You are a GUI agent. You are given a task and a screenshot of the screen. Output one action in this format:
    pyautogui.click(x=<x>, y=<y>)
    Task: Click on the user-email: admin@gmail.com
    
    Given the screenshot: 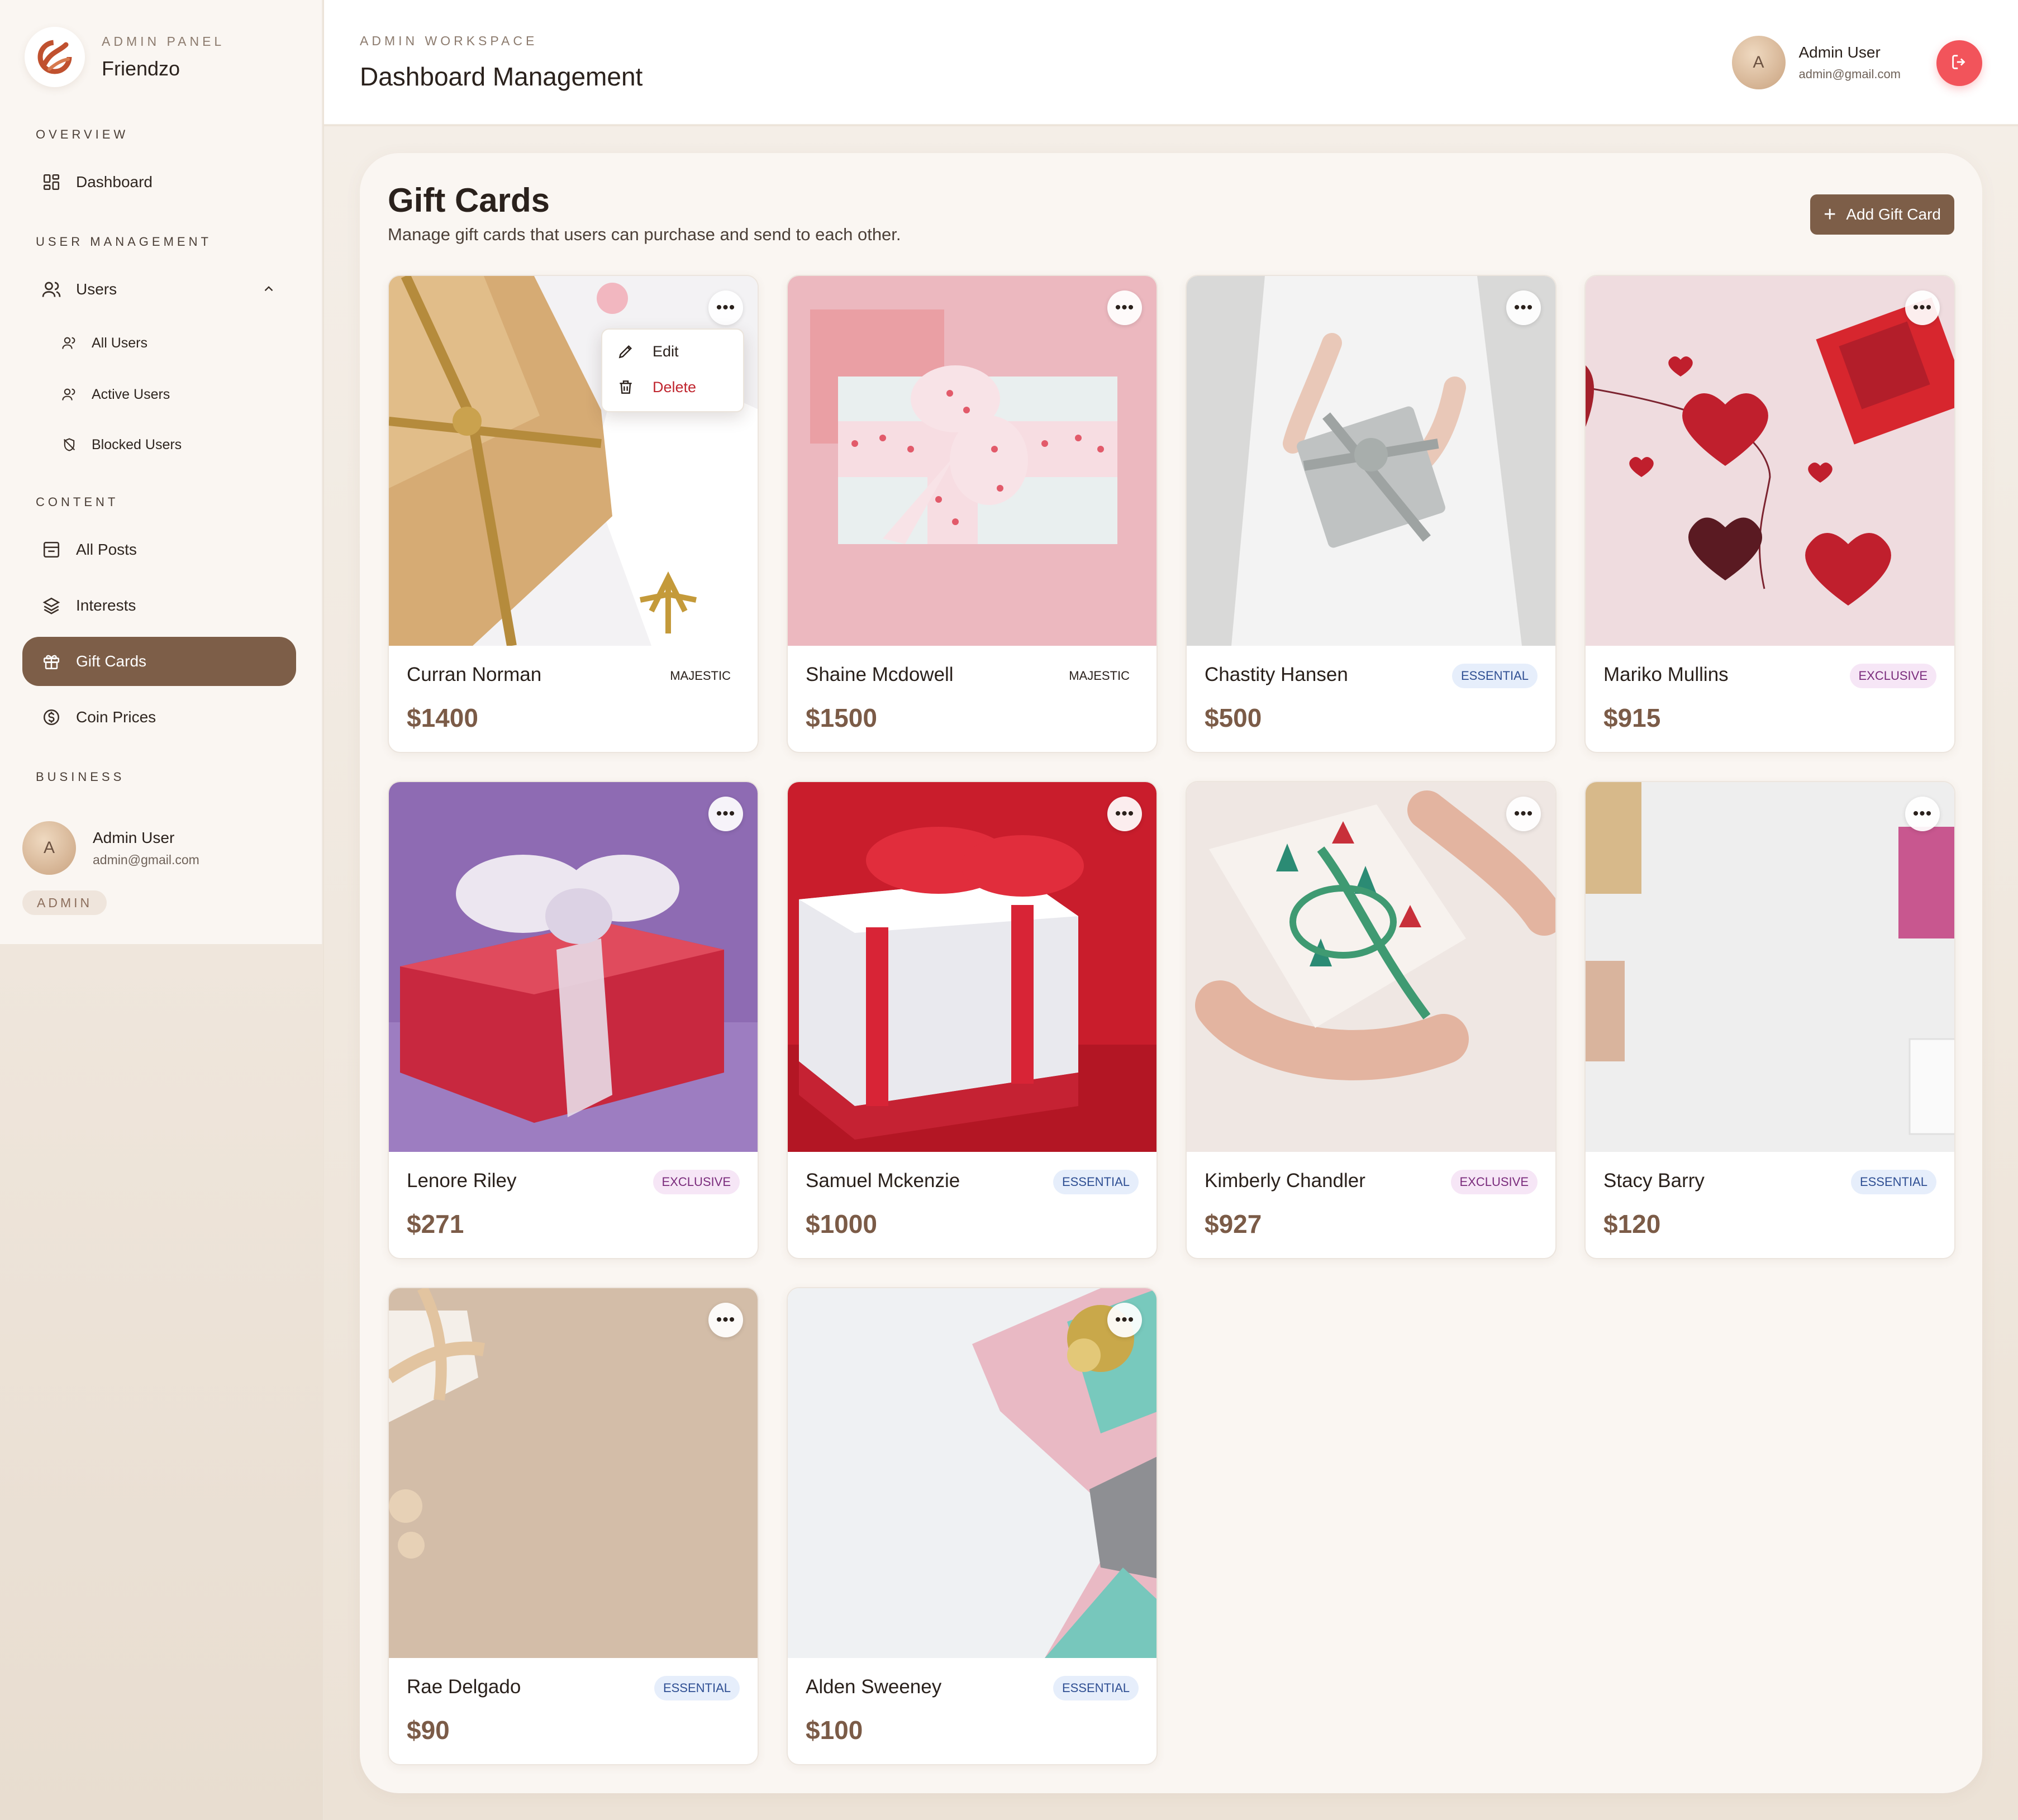 What is the action you would take?
    pyautogui.click(x=146, y=860)
    